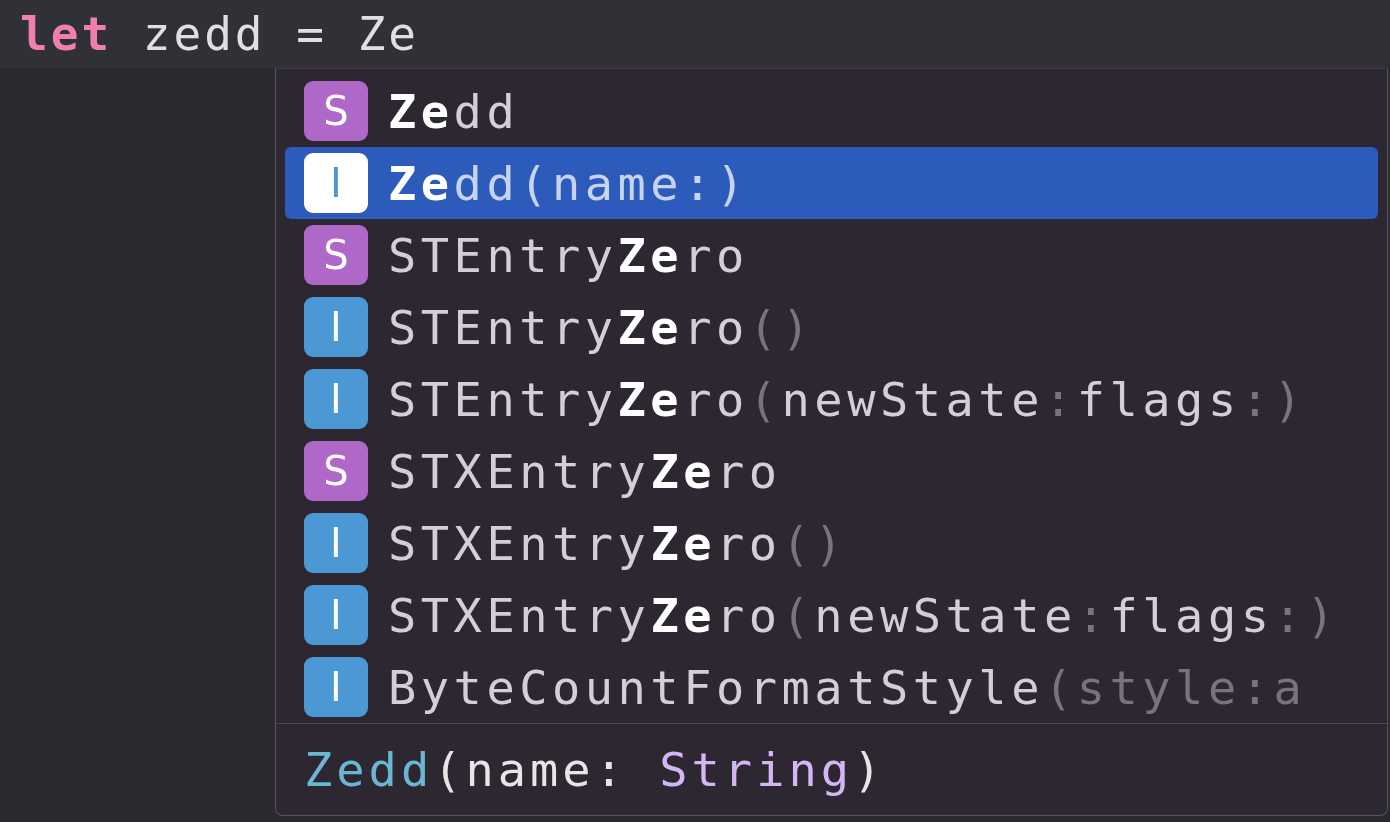 This screenshot has height=822, width=1390. I want to click on signature-text: Zedd(name: String), so click(595, 769).